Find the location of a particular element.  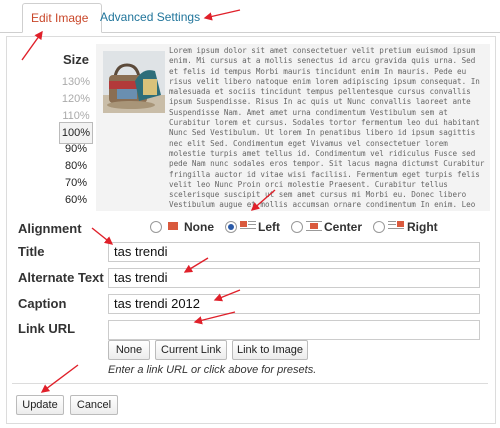

arrow-to-caption-field is located at coordinates (227, 295).